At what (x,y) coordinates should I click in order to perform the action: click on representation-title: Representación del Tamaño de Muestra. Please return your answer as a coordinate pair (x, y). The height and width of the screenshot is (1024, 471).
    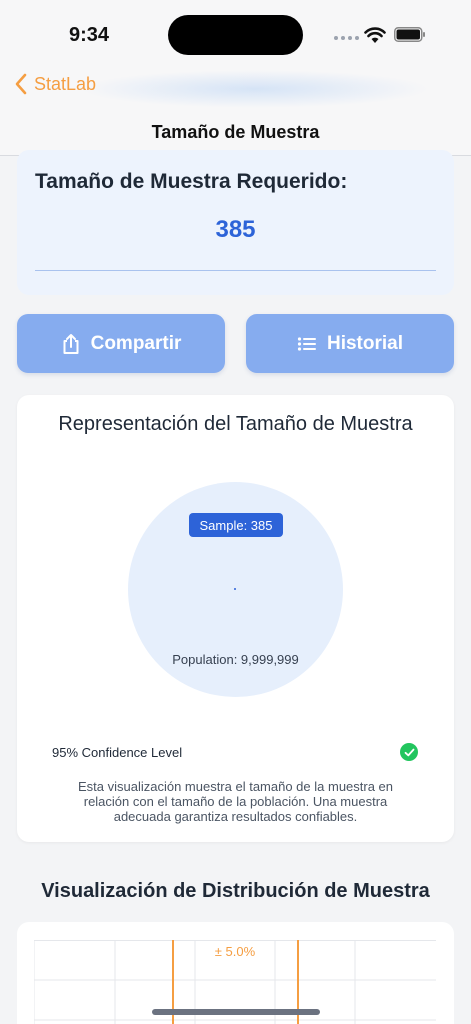
    Looking at the image, I should click on (235, 424).